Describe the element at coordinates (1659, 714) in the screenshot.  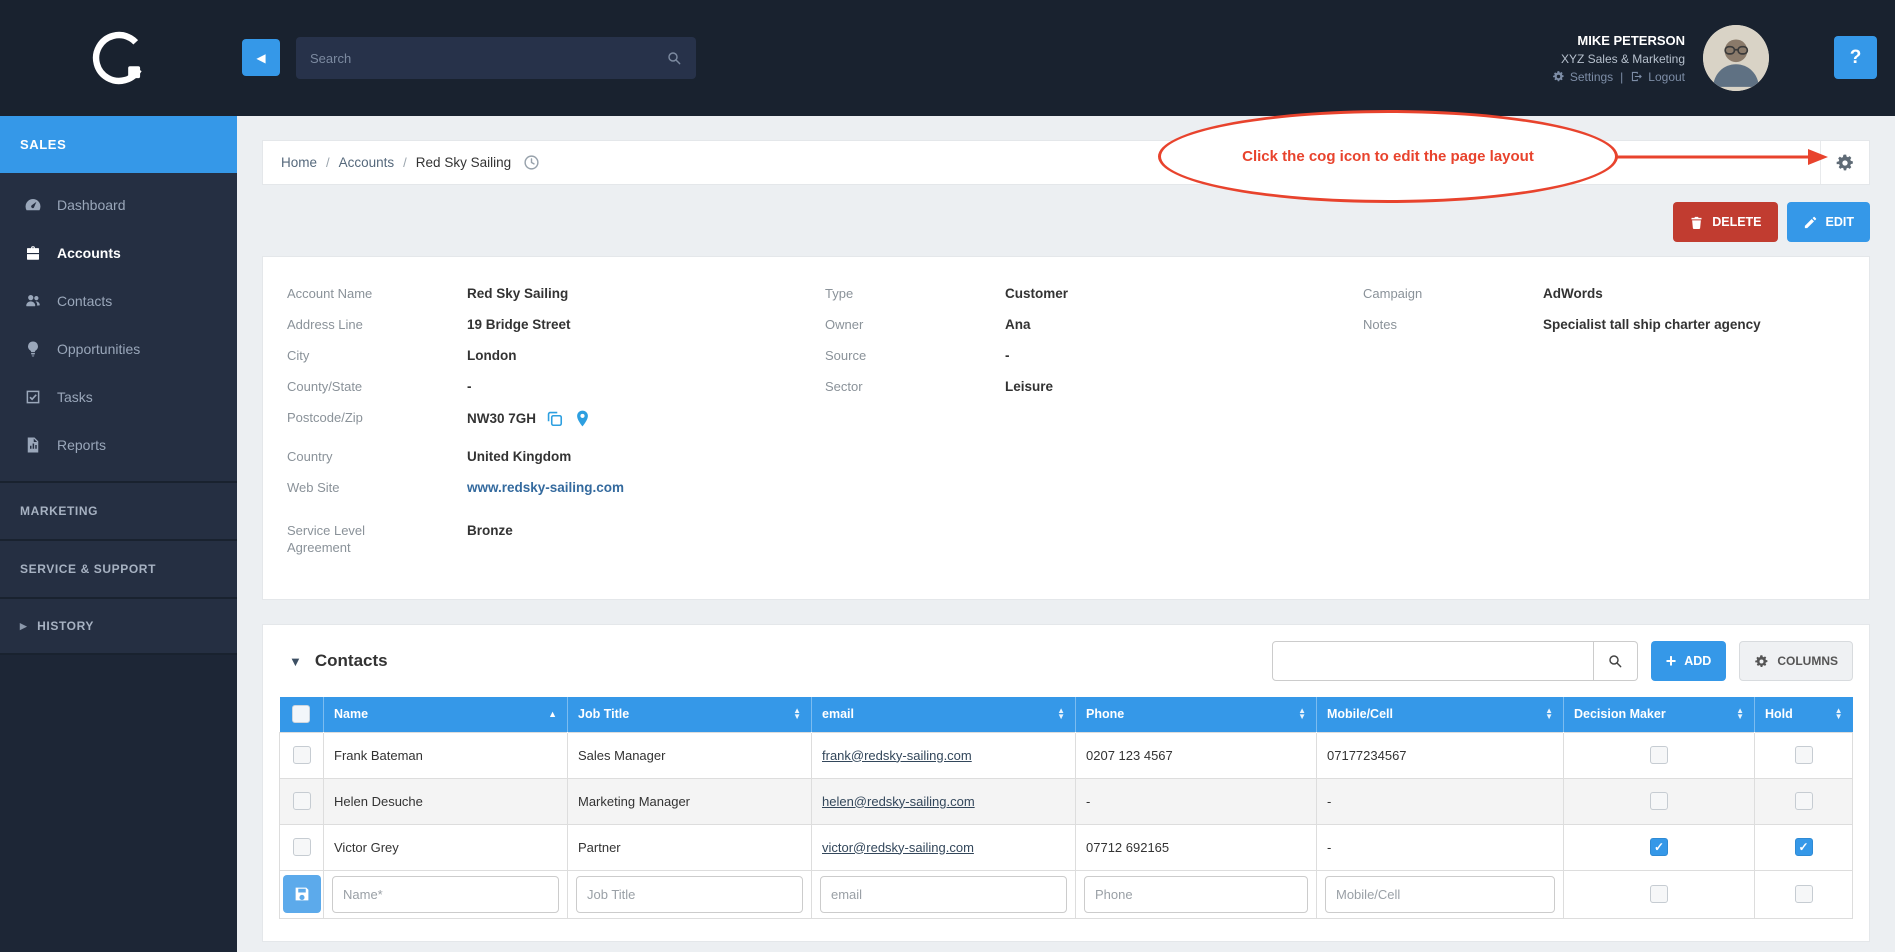
I see `column-header-decision-maker: Decision Maker ▲ ▼` at that location.